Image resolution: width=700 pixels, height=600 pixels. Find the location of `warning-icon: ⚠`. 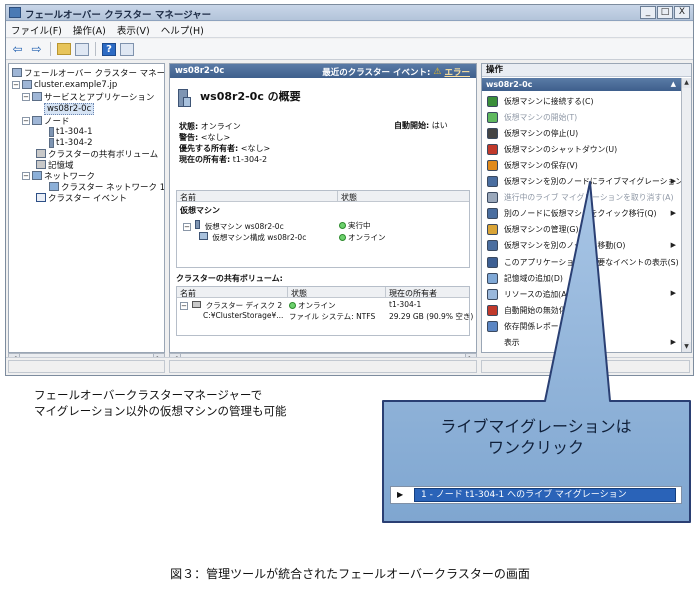

warning-icon: ⚠ is located at coordinates (437, 72).